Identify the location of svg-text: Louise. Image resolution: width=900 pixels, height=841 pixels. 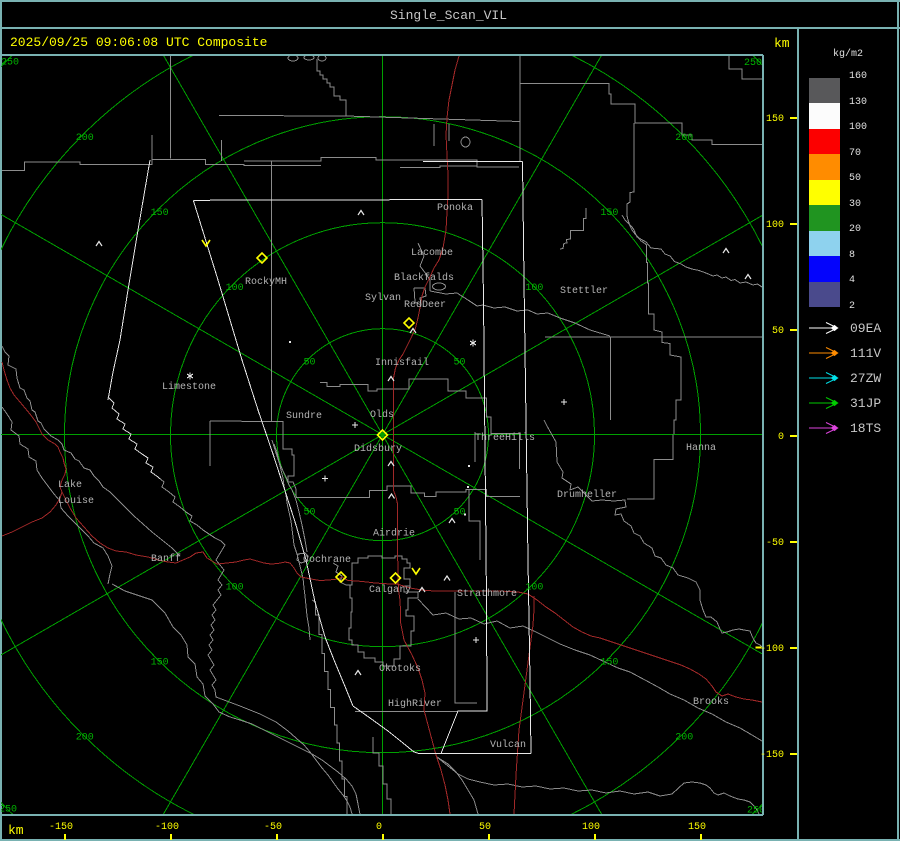
(76, 501).